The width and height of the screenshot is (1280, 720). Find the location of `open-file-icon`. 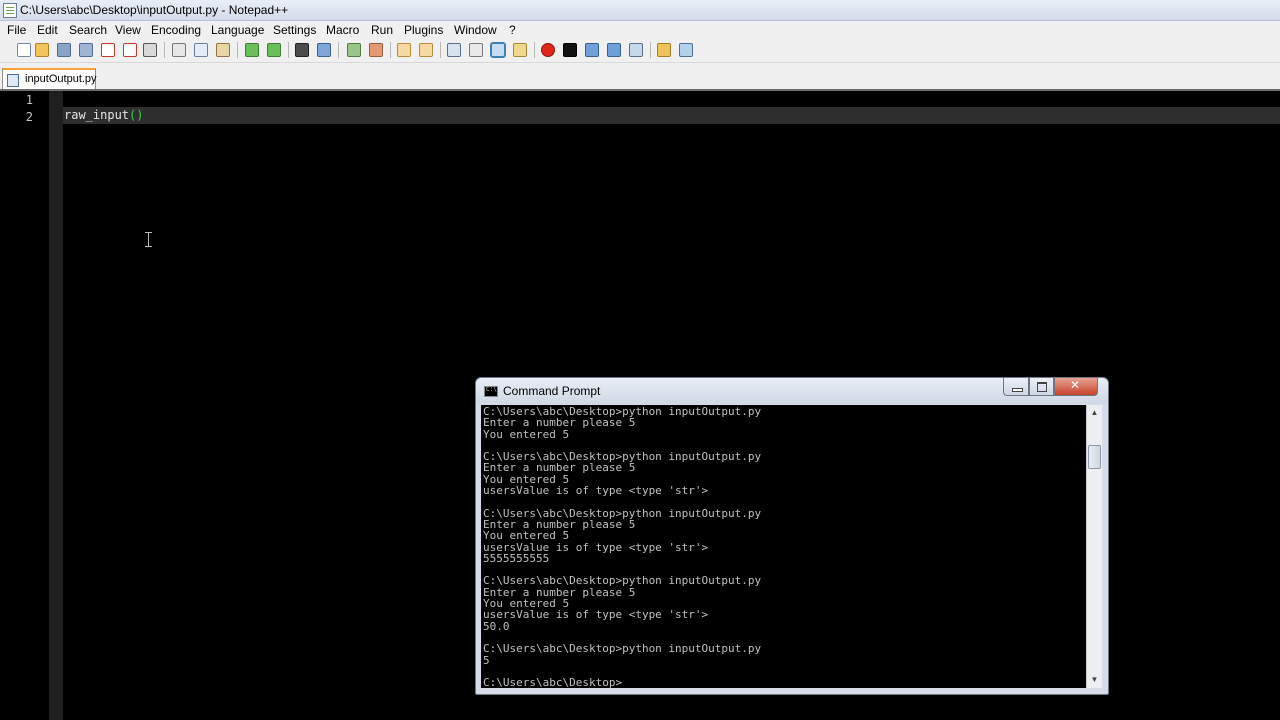

open-file-icon is located at coordinates (42, 50).